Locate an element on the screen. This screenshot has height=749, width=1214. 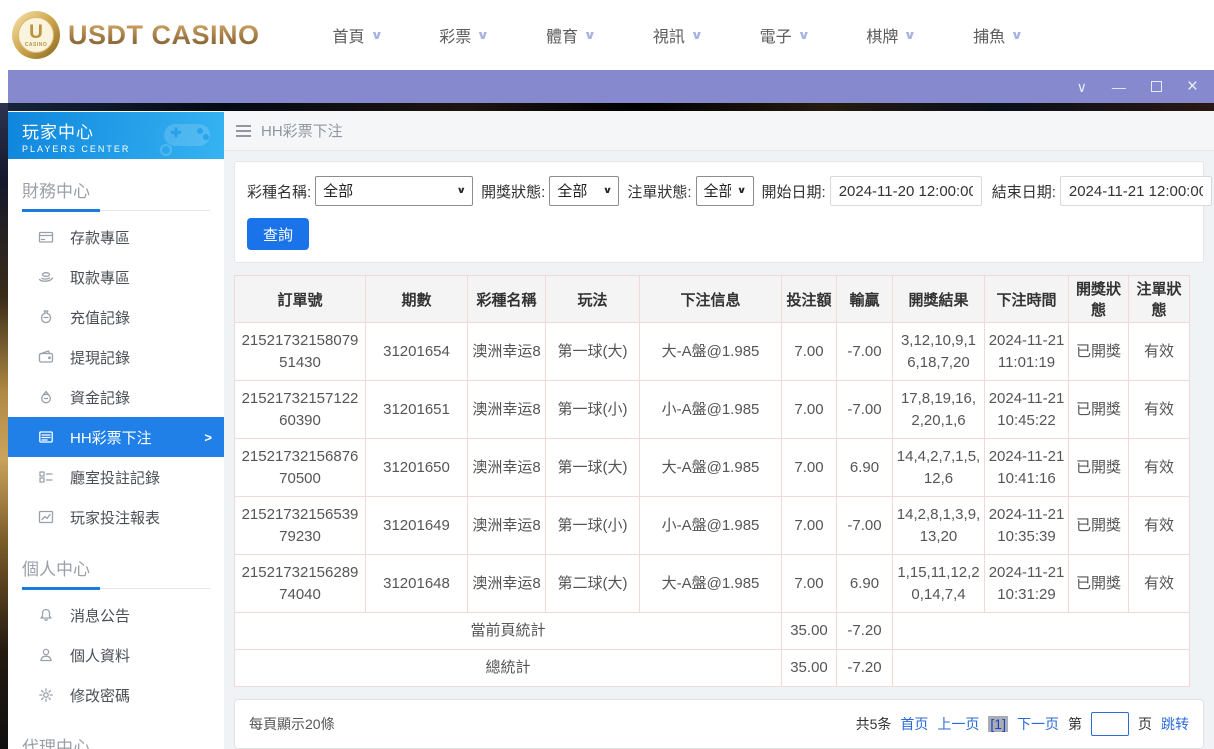
lottery-name-select: 全部 is located at coordinates (394, 191).